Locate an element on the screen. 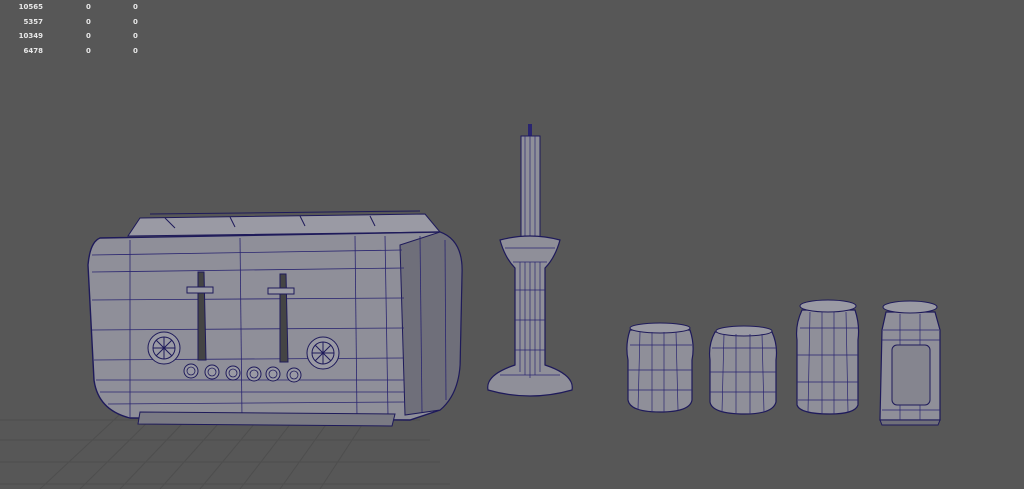 This screenshot has width=1024, height=489. hud-value: 5357 is located at coordinates (33, 21).